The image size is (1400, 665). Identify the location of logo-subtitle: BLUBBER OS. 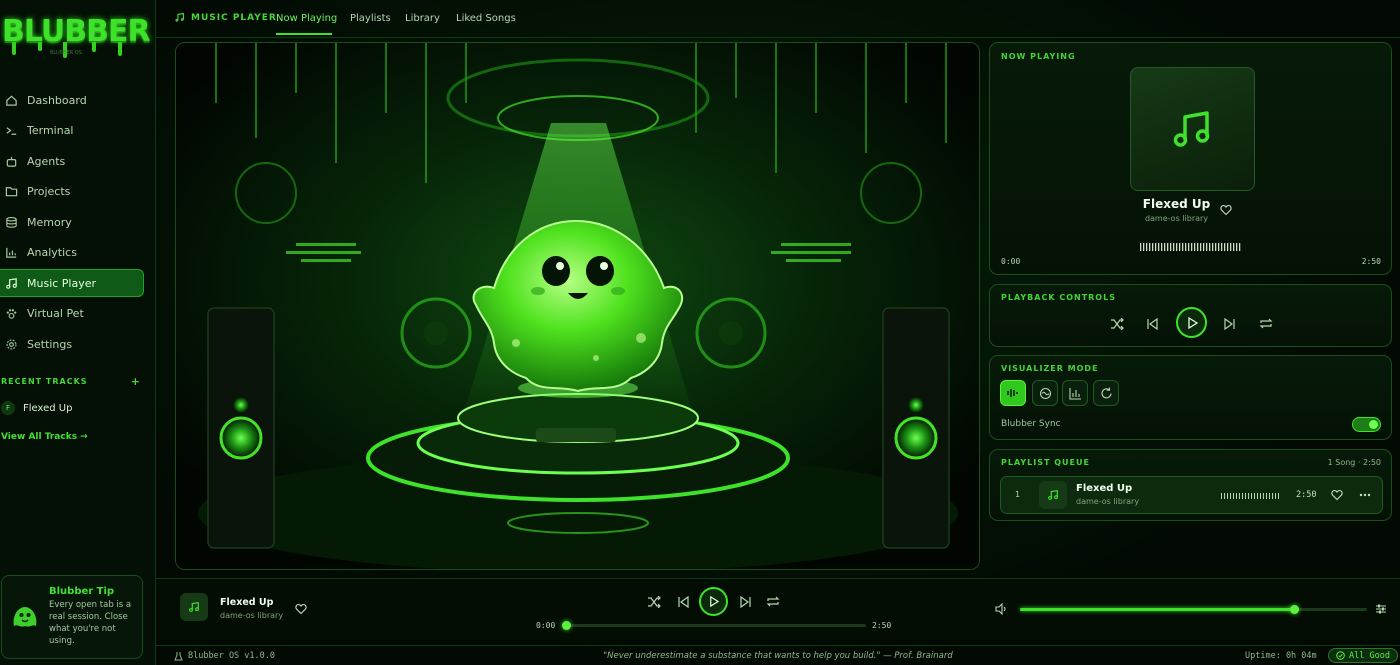
(66, 53).